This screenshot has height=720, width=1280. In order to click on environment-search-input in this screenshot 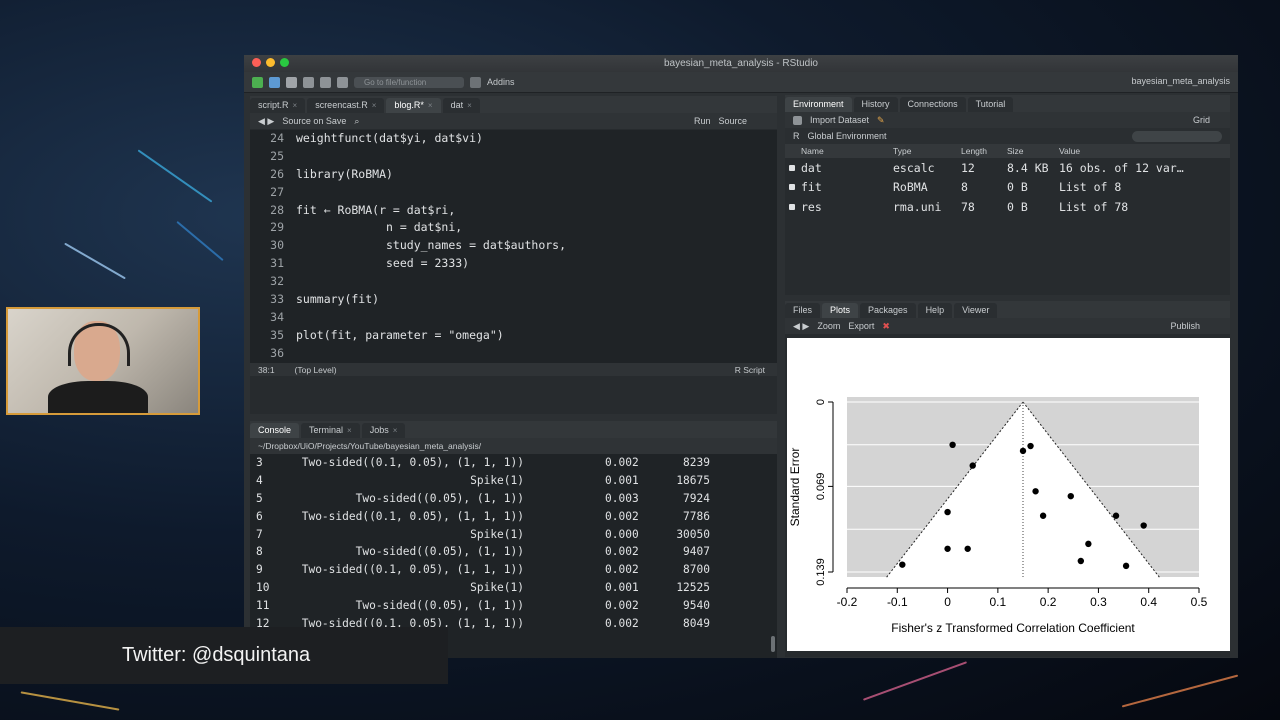, I will do `click(1177, 136)`.